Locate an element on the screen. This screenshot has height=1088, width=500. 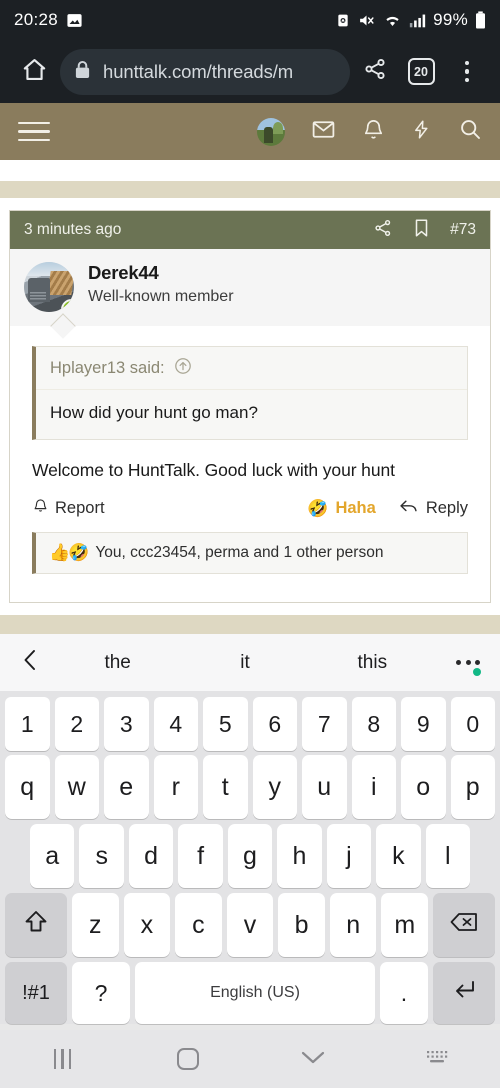
key-g: g is located at coordinates (250, 856).